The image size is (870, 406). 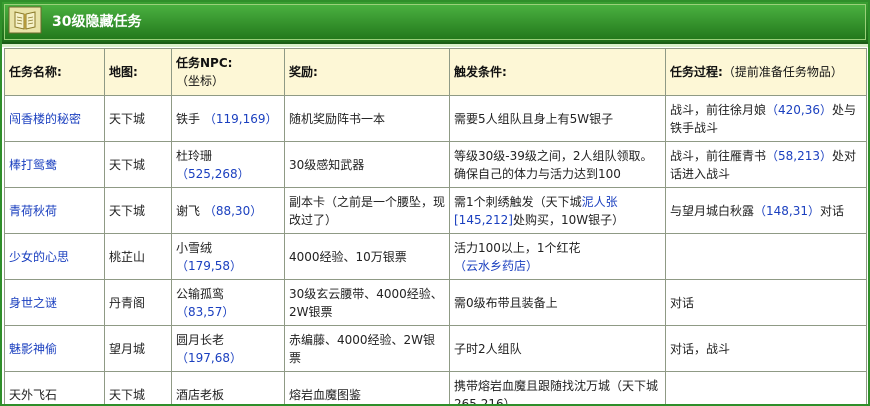 What do you see at coordinates (435, 23) in the screenshot?
I see `panel-header: 30级隐藏任务` at bounding box center [435, 23].